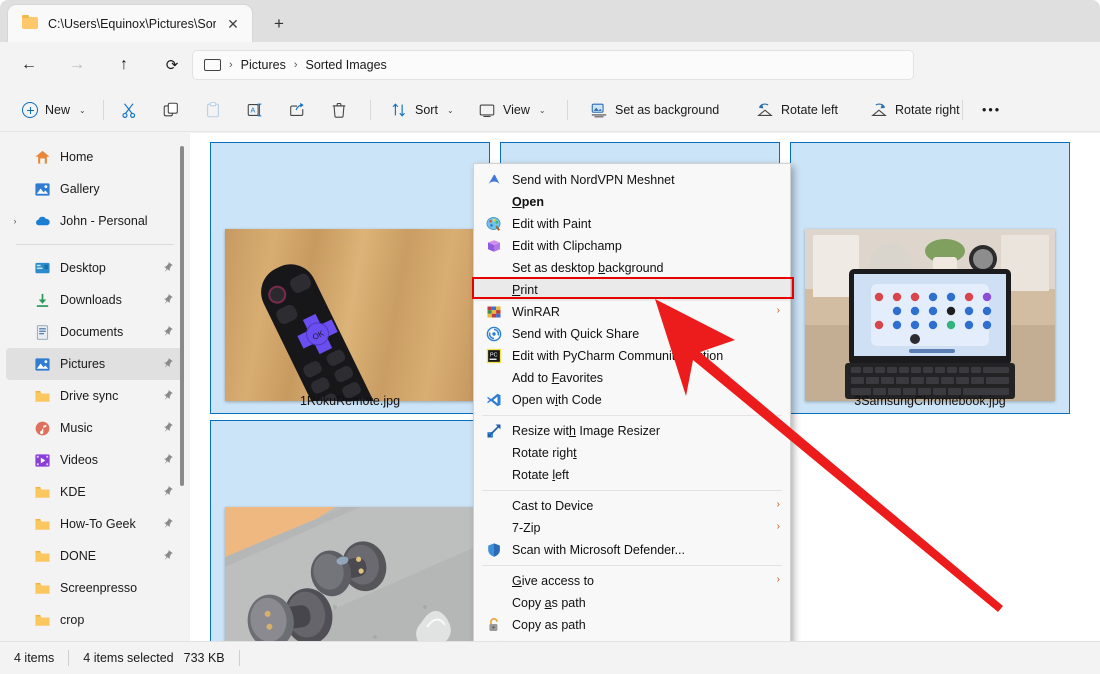 This screenshot has height=674, width=1100. I want to click on menu-item-send-with-quick-share: Send with Quick Share, so click(632, 334).